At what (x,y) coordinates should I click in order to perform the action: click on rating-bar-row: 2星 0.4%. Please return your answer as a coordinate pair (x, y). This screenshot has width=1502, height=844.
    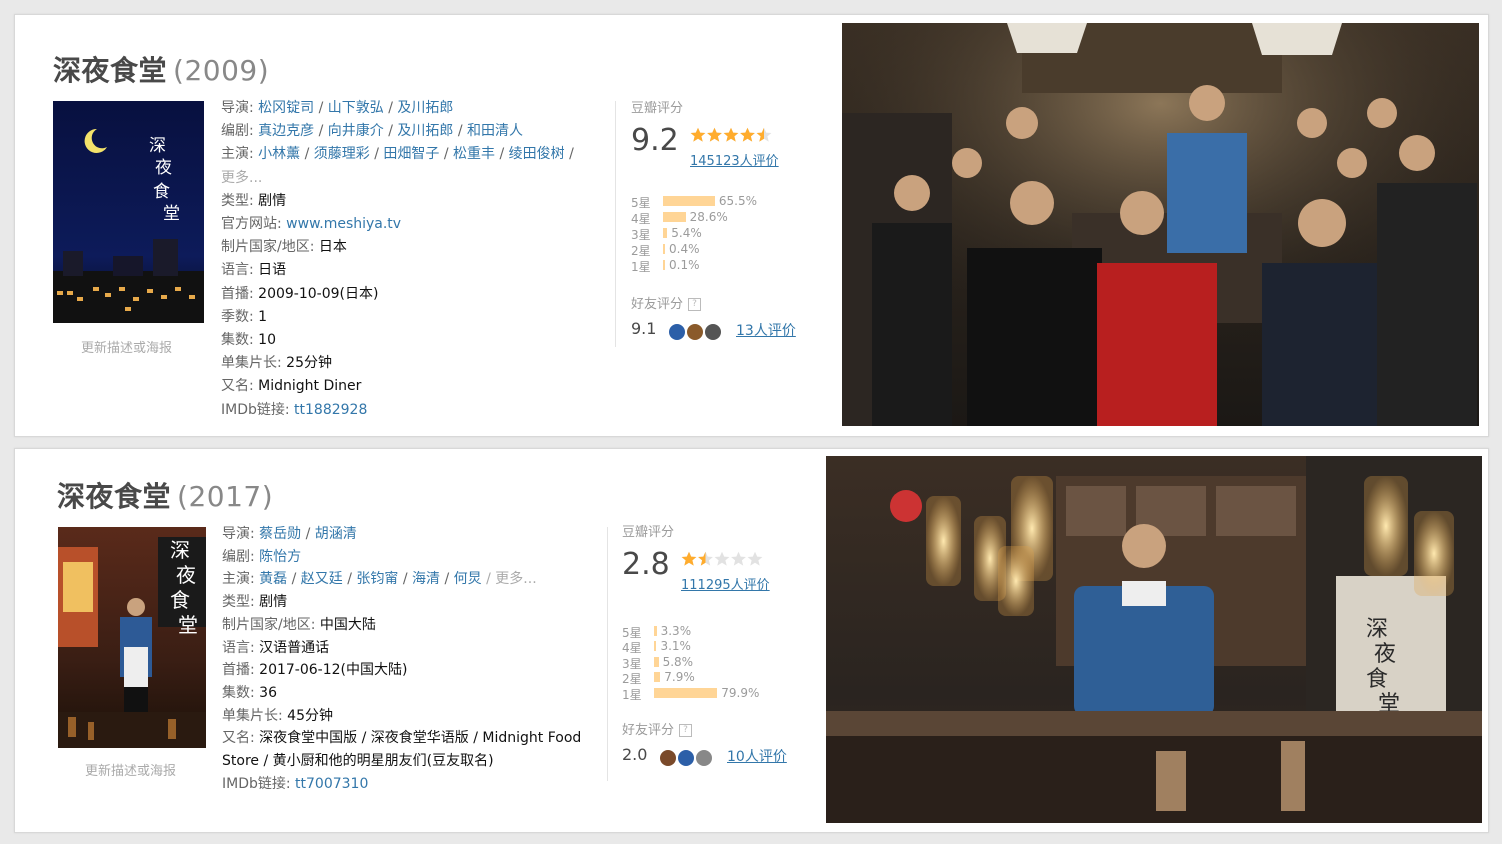
    Looking at the image, I should click on (721, 250).